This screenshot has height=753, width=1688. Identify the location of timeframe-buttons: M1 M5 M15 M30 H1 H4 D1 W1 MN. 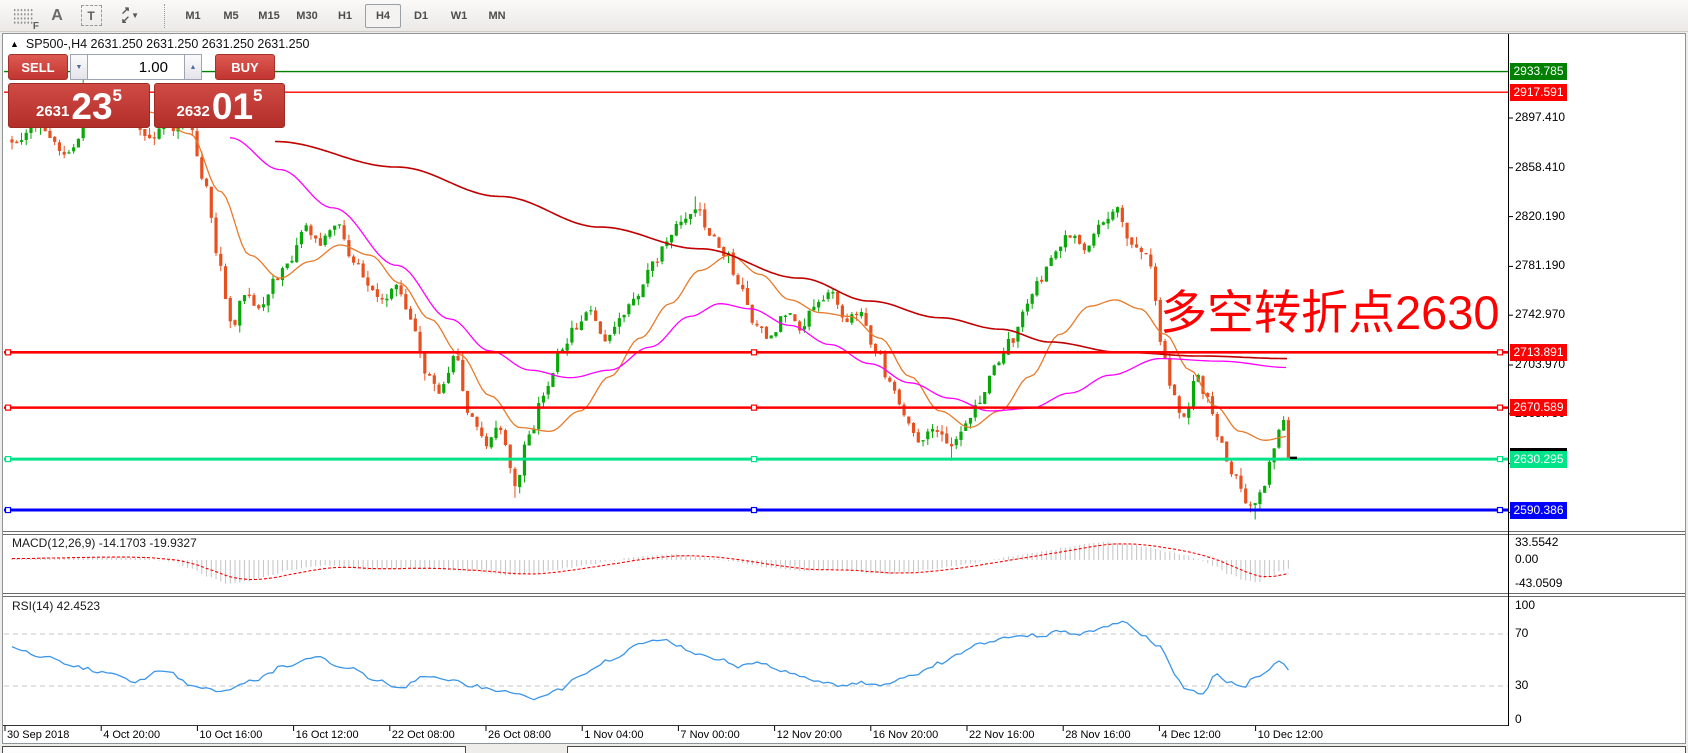
(345, 15).